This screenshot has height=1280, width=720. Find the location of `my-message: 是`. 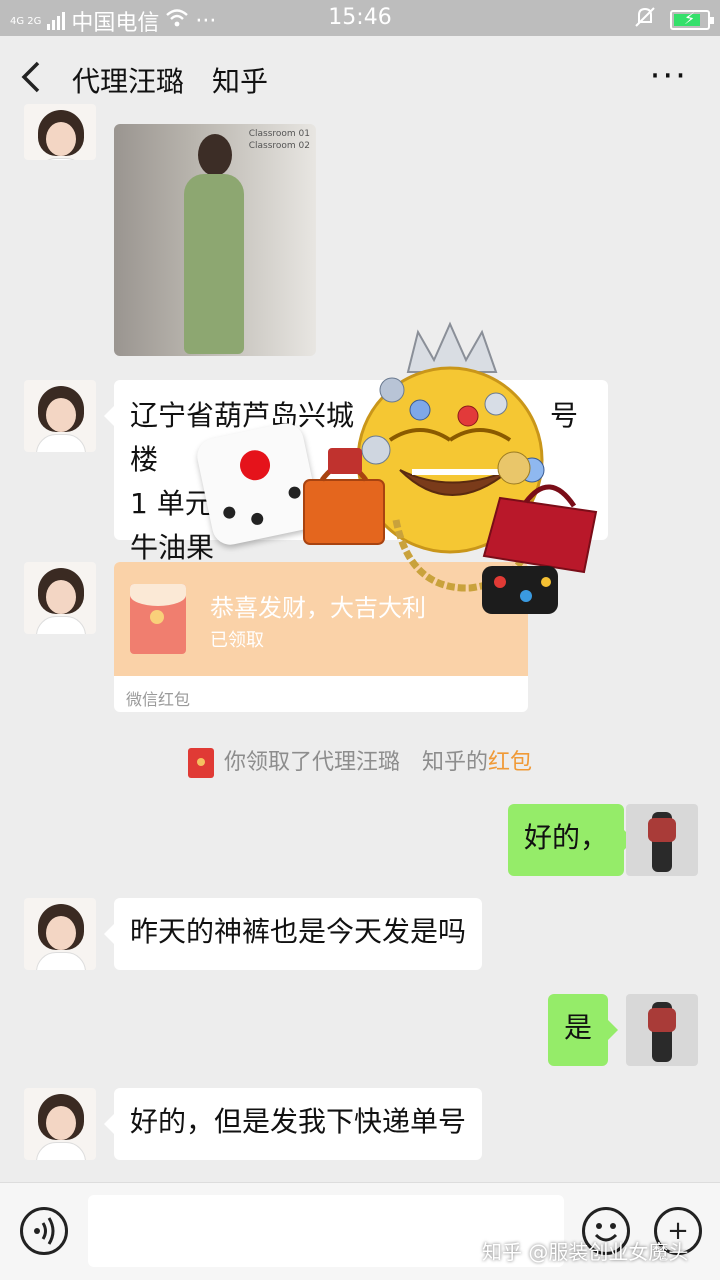

my-message: 是 is located at coordinates (583, 1030).